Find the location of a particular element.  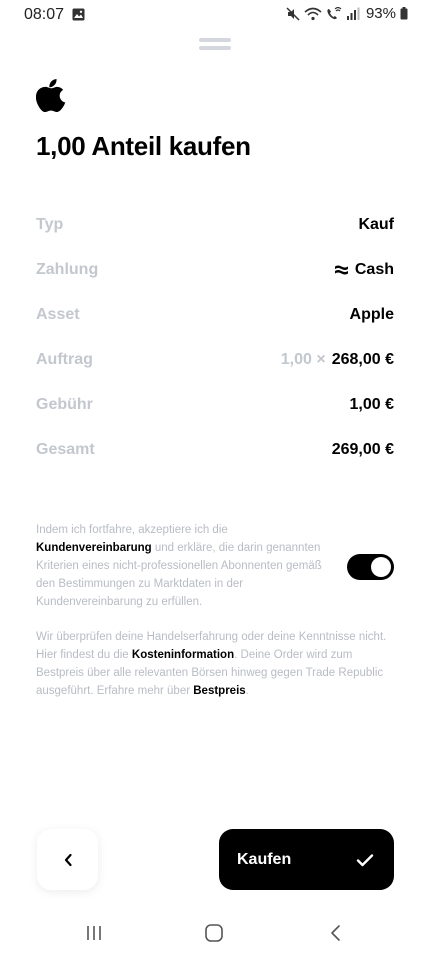

system-back-button is located at coordinates (335, 933).